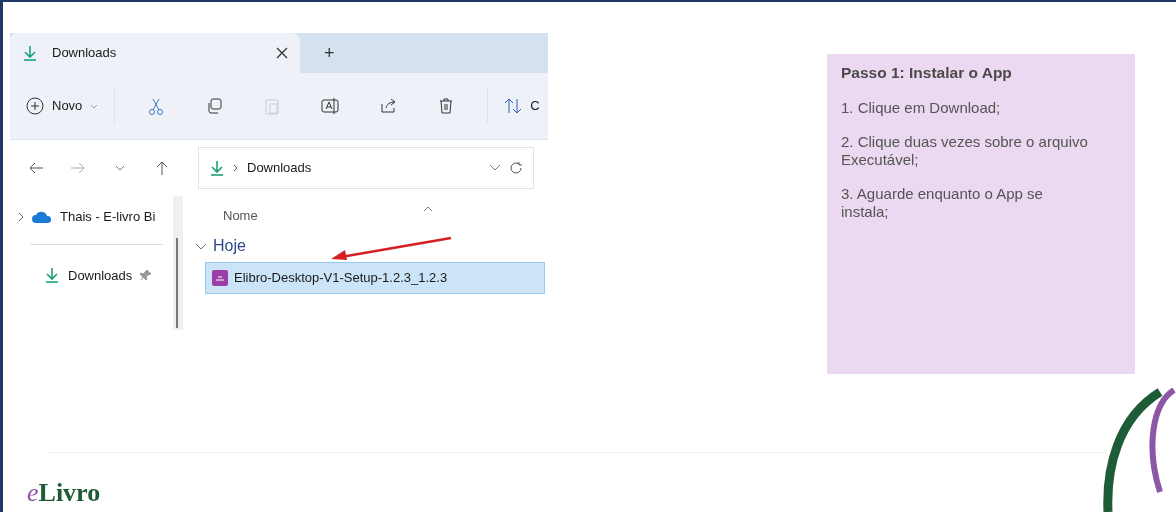 Image resolution: width=1176 pixels, height=512 pixels. Describe the element at coordinates (927, 73) in the screenshot. I see `instruction-title: Passo 1: Instalar o App` at that location.